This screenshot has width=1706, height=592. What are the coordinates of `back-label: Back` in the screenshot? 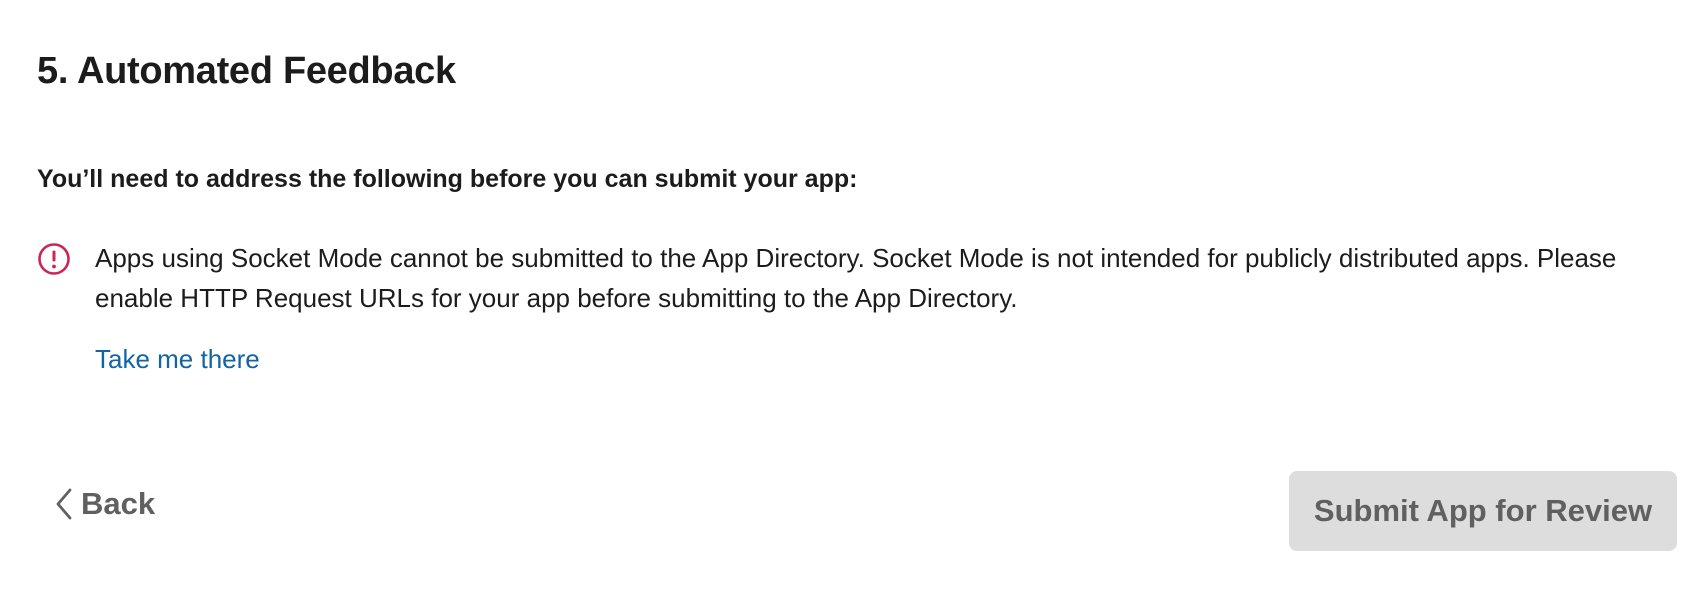 It's located at (118, 503).